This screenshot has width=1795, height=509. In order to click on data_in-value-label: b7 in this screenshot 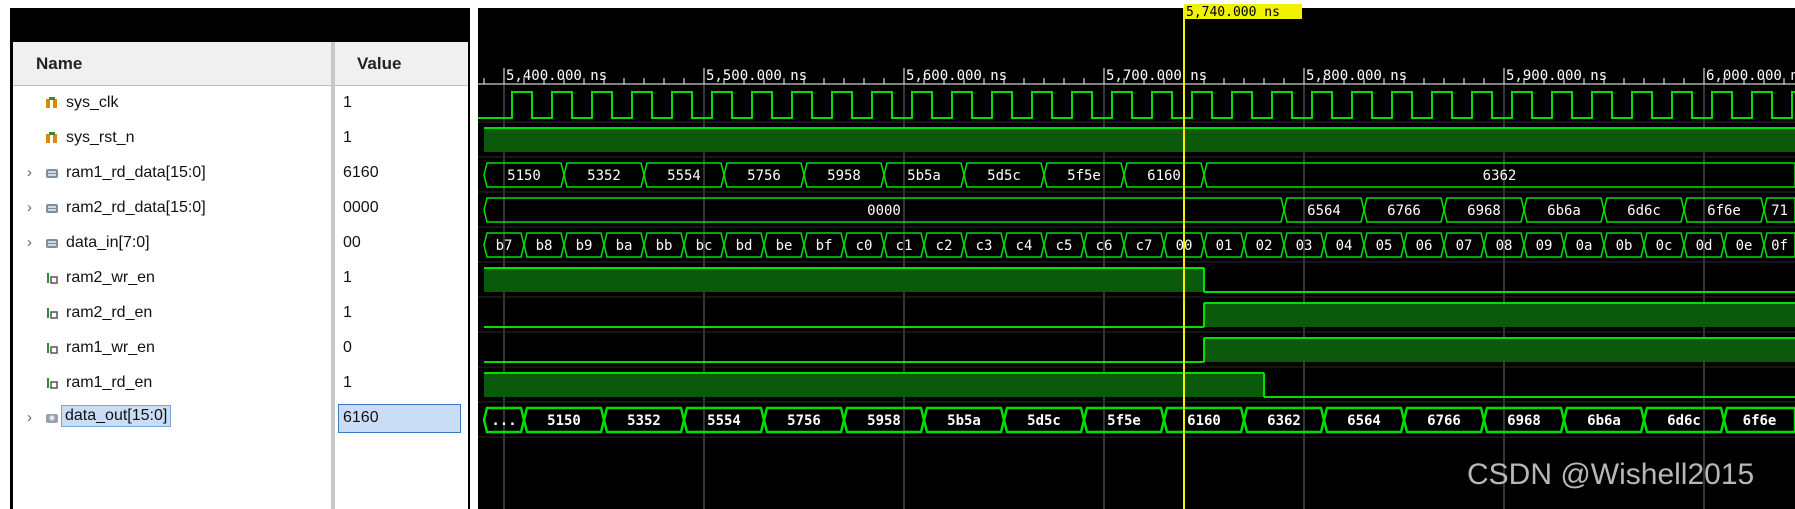, I will do `click(504, 246)`.